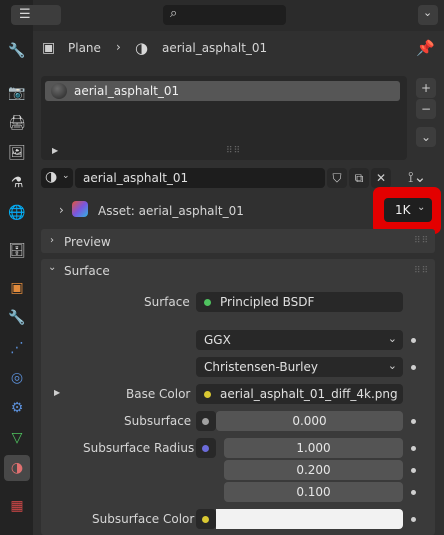 This screenshot has width=444, height=535. Describe the element at coordinates (403, 210) in the screenshot. I see `resolution-value: 1K` at that location.